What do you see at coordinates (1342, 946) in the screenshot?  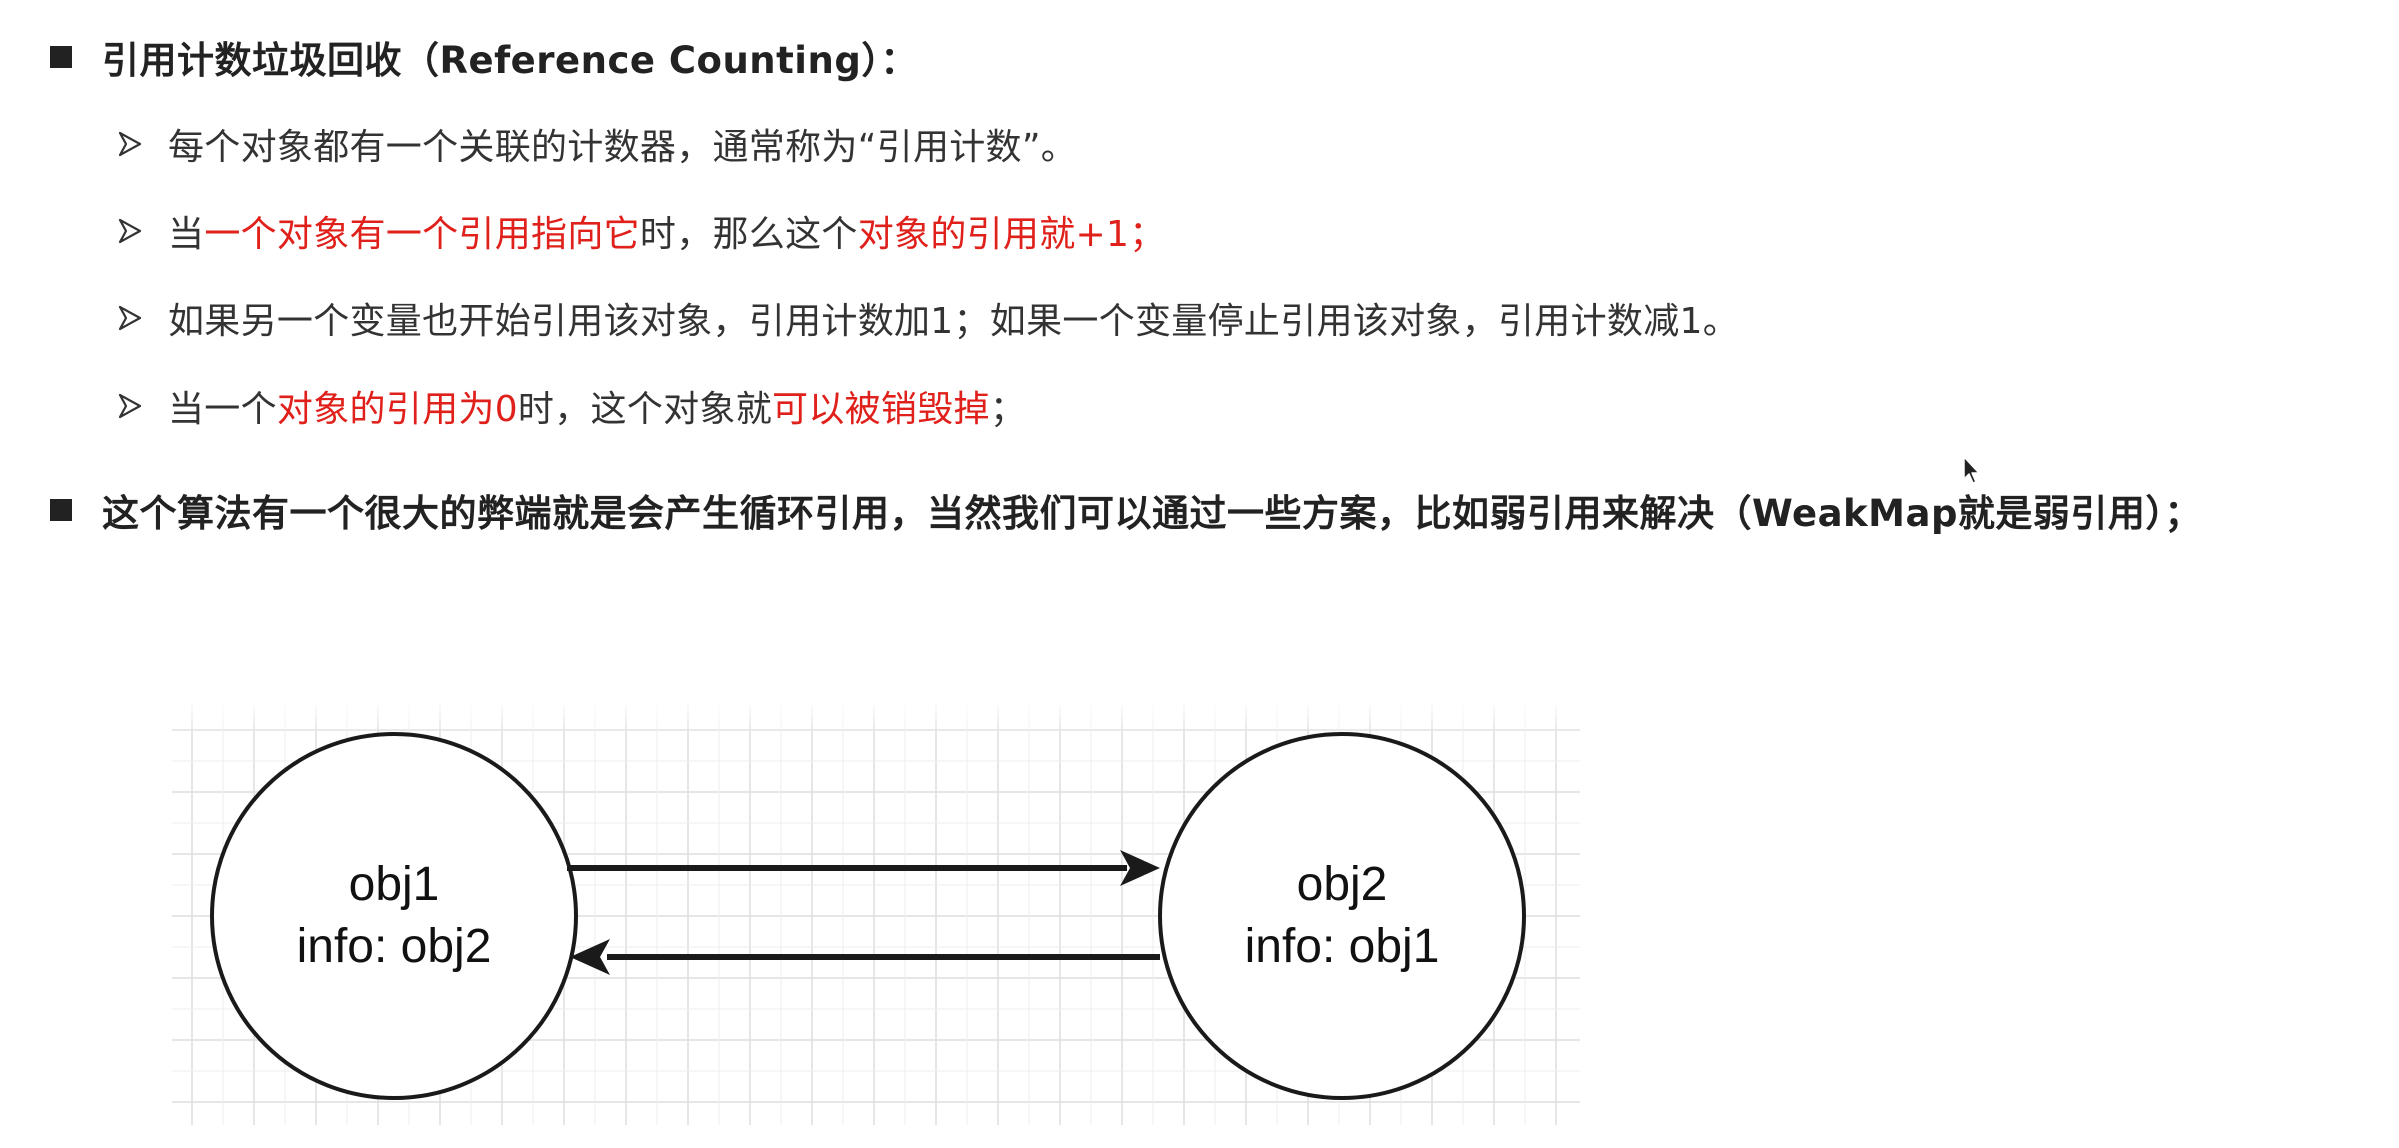 I see `node-obj2-info: info: obj1` at bounding box center [1342, 946].